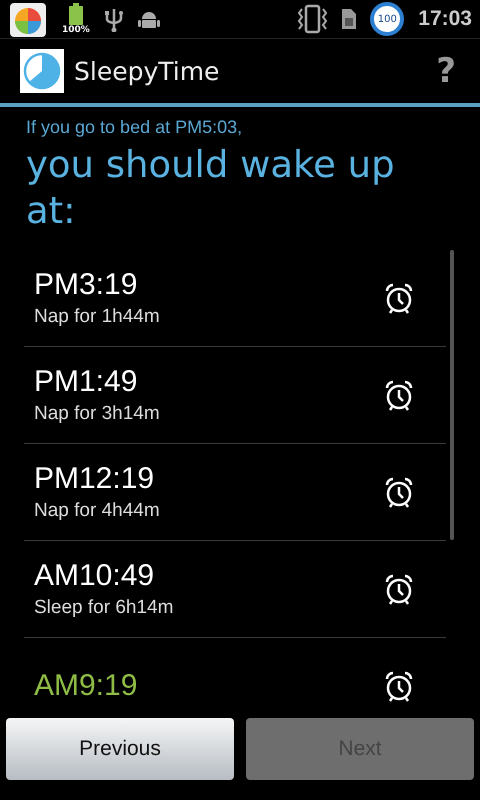  Describe the element at coordinates (120, 749) in the screenshot. I see `previous-button: Previous` at that location.